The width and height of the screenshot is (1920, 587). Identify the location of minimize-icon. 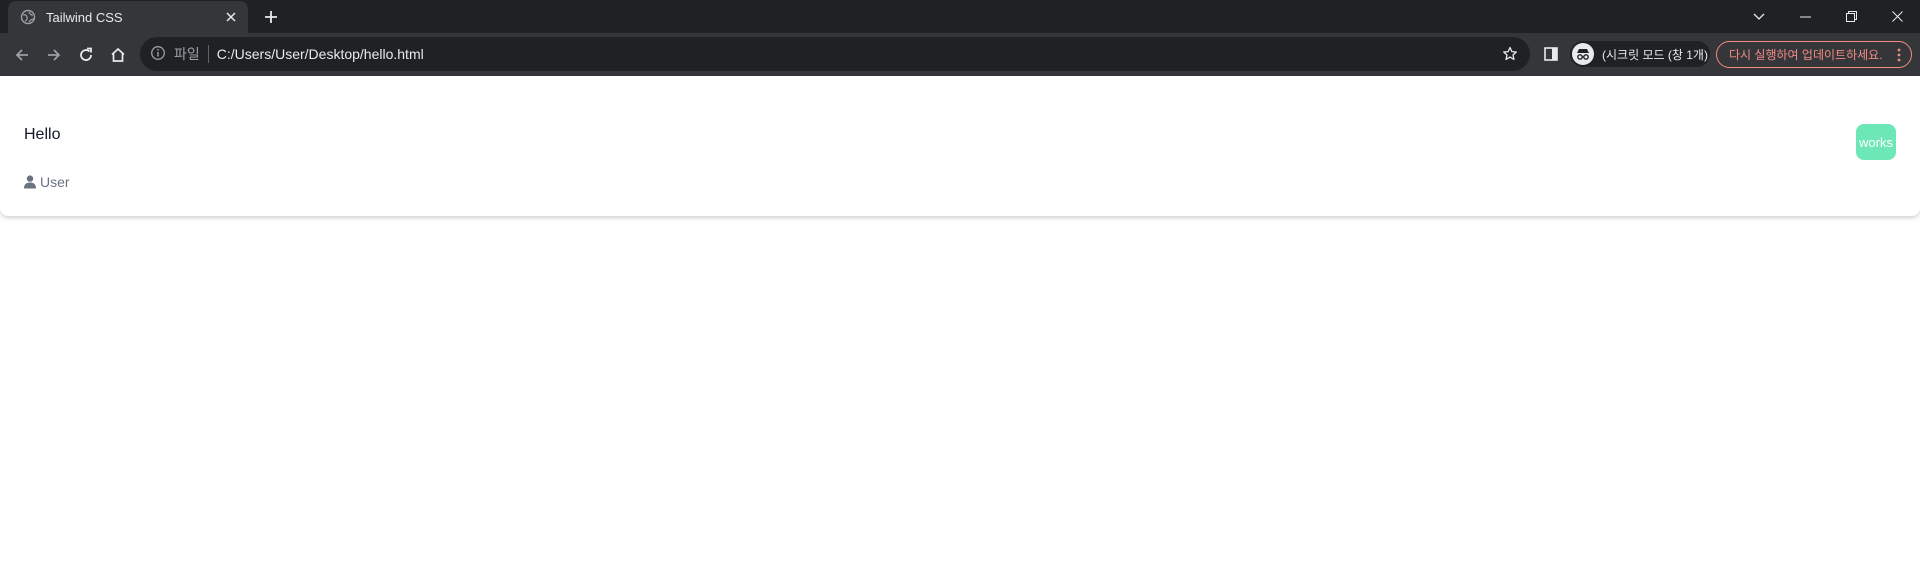
(1805, 17).